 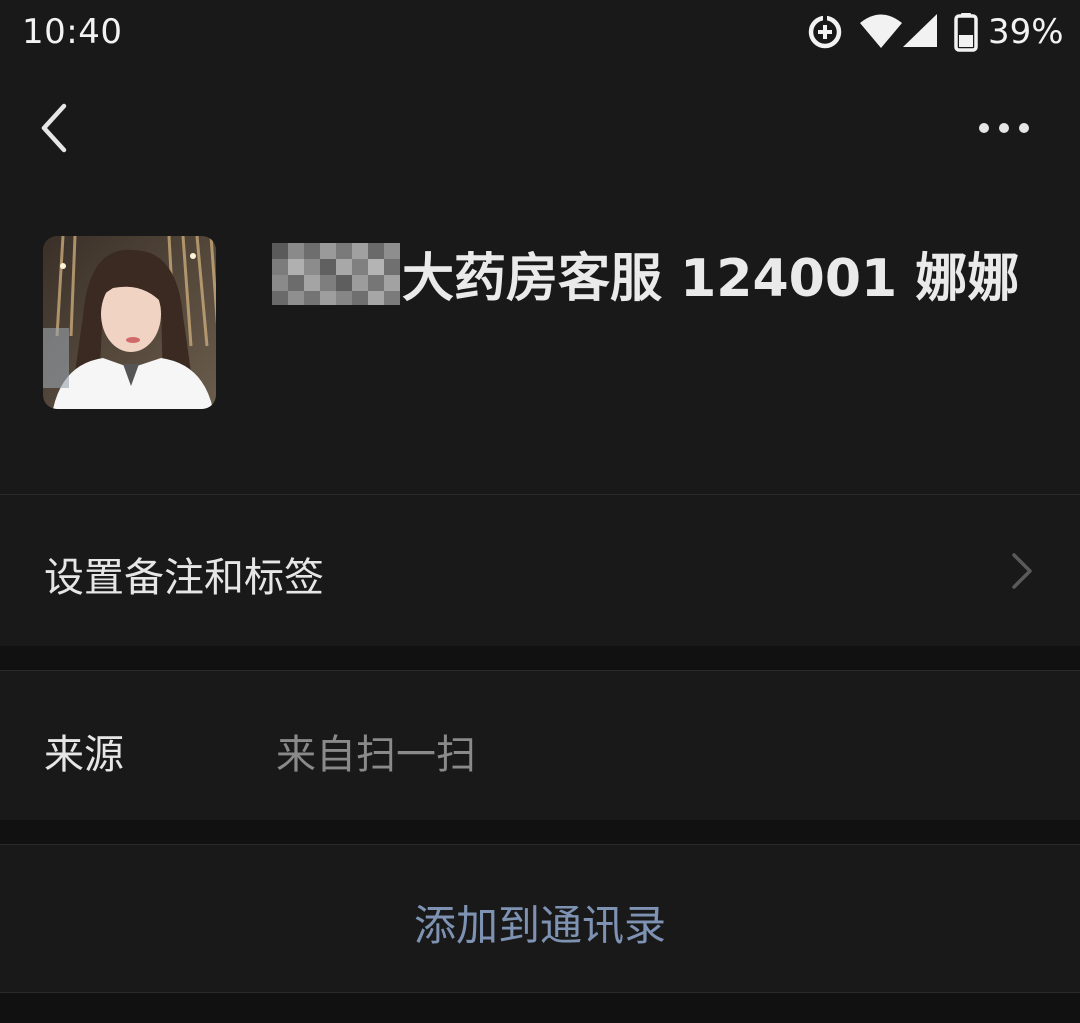 I want to click on add-to-contacts-button: 添加到通讯录, so click(x=540, y=918).